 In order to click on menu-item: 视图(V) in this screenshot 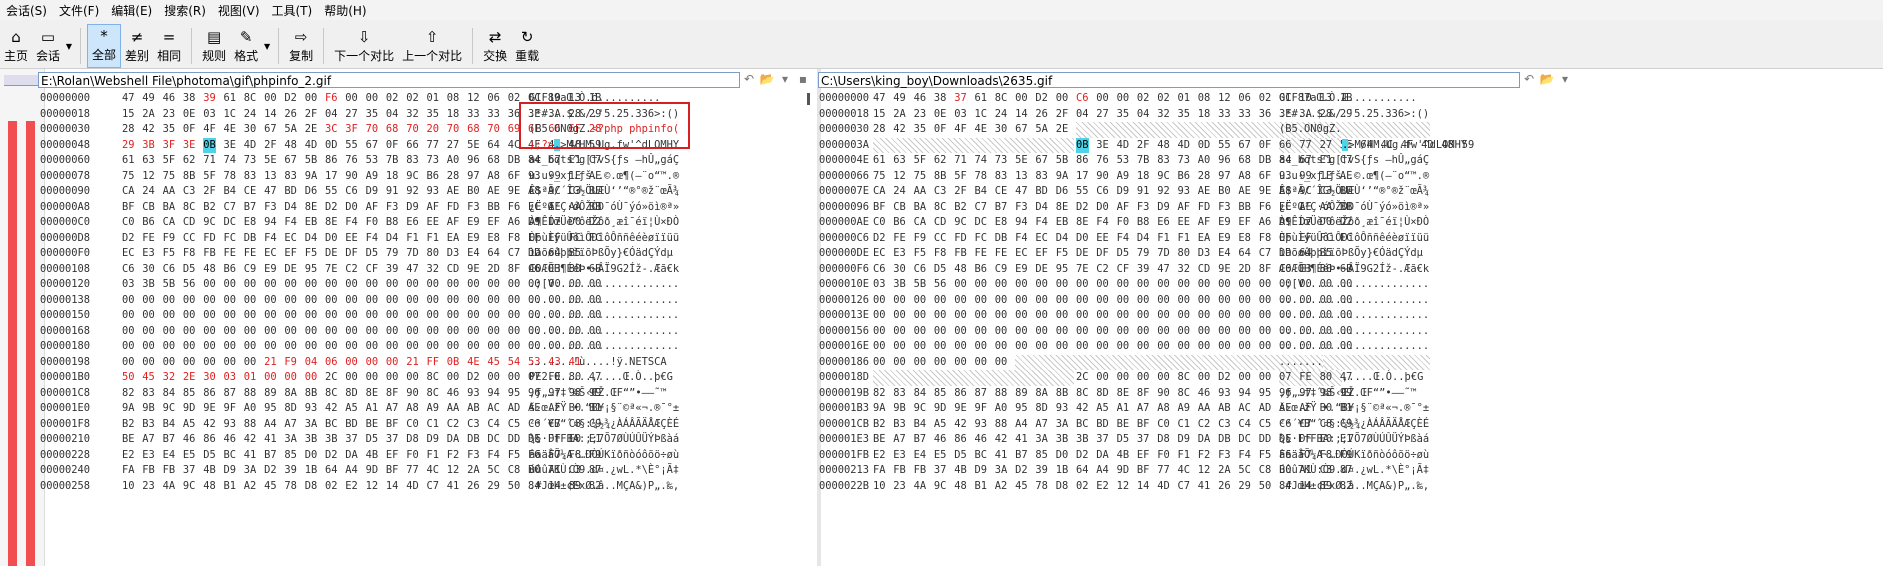, I will do `click(239, 10)`.